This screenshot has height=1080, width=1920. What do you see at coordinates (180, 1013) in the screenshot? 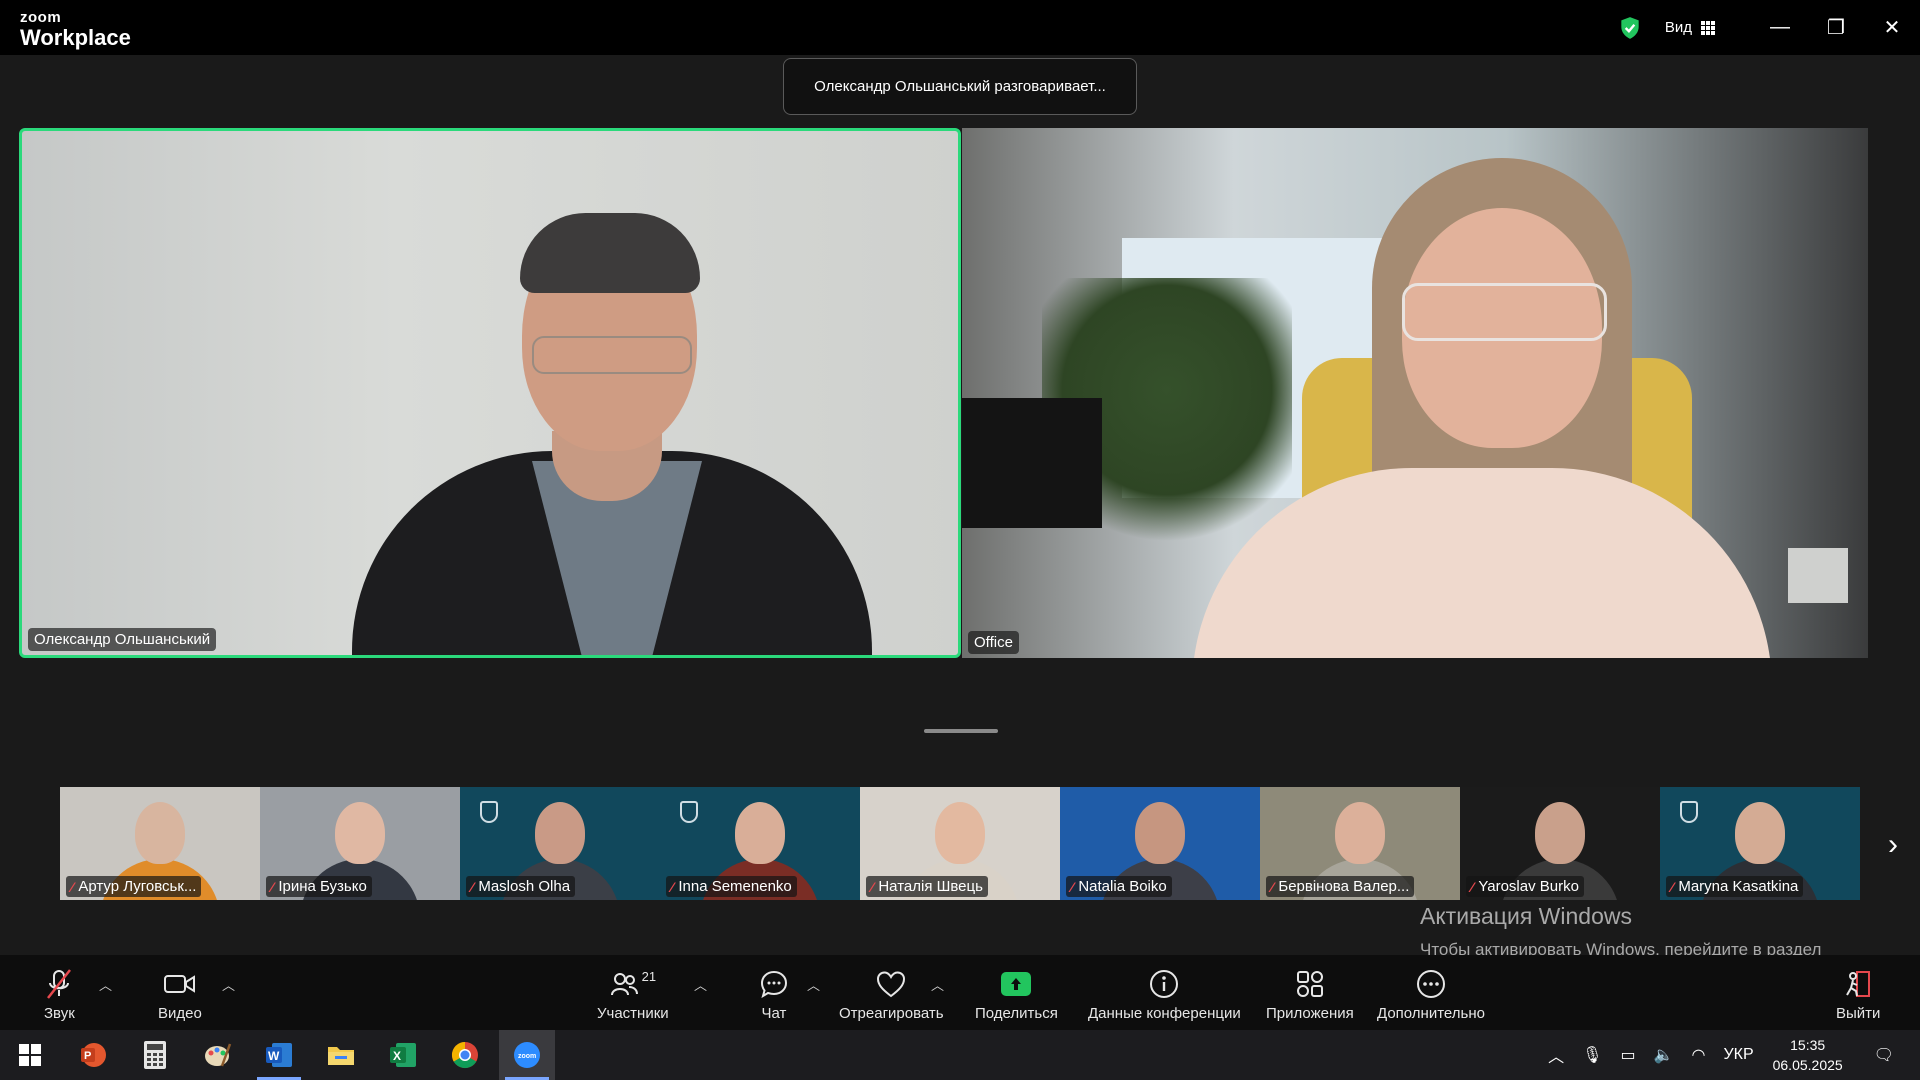
I see `video-label: Видео` at bounding box center [180, 1013].